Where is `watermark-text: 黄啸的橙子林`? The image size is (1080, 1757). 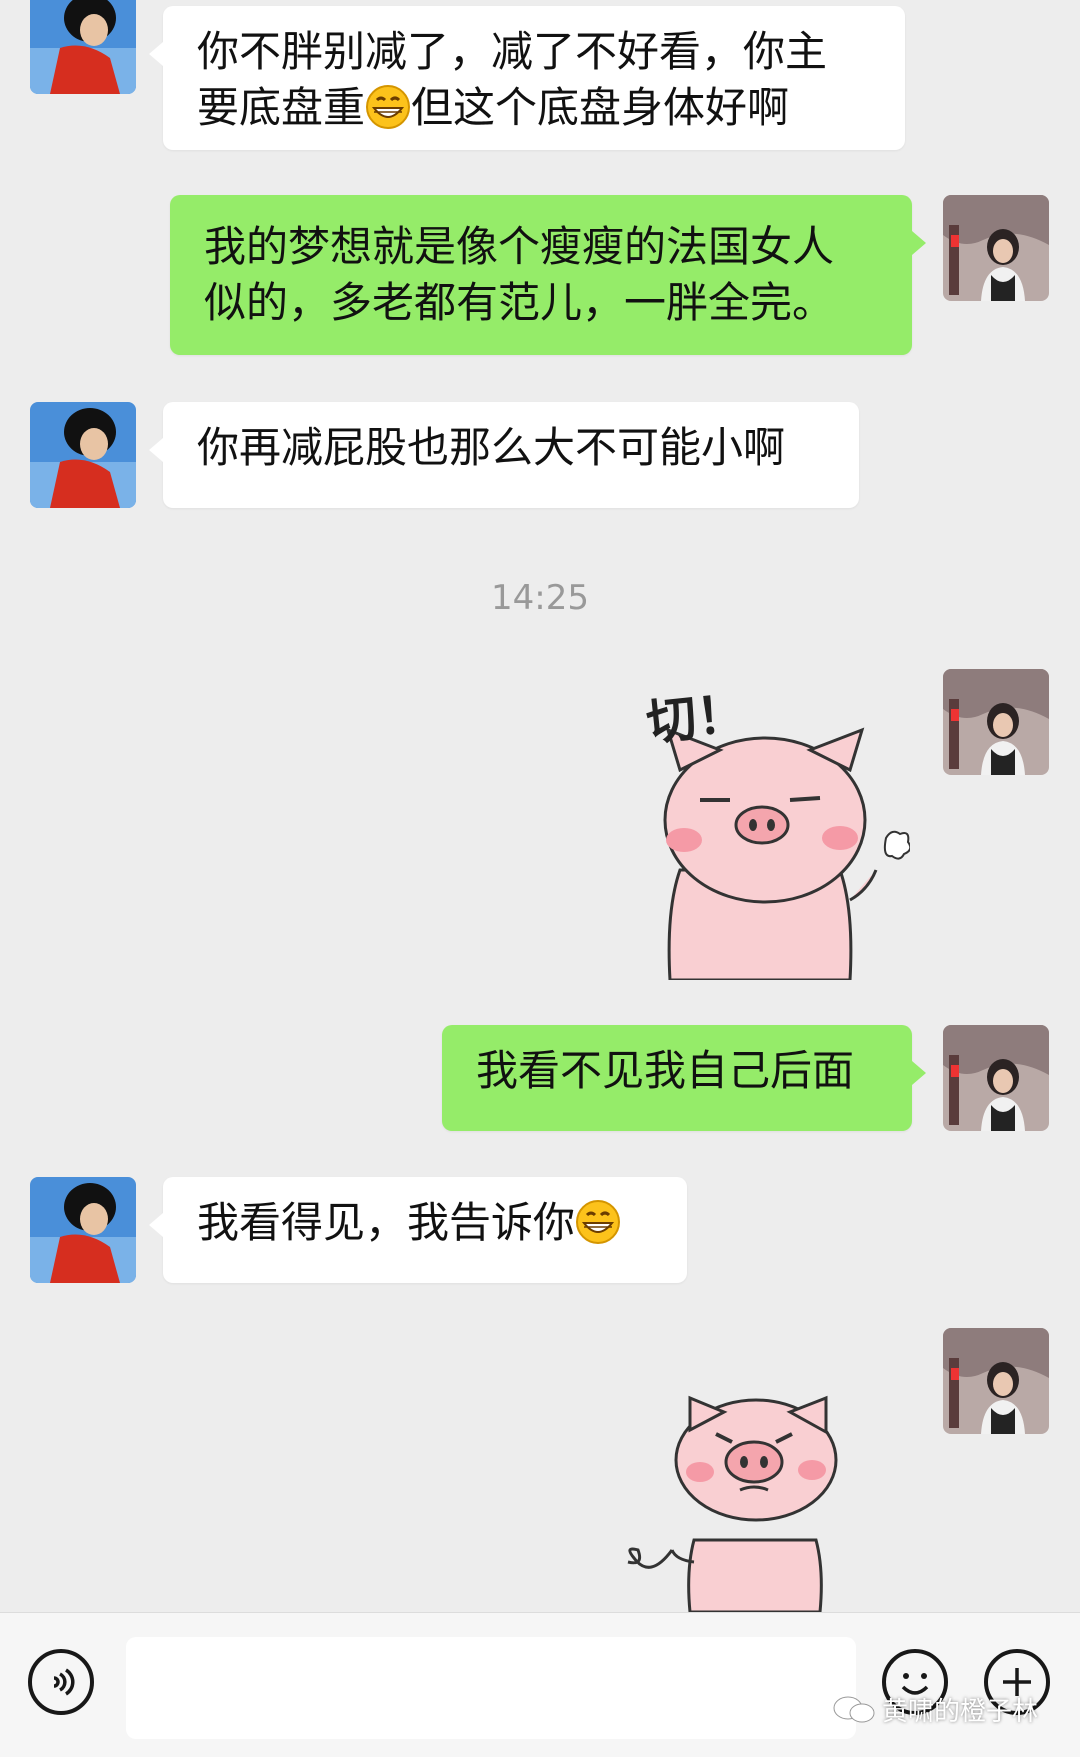 watermark-text: 黄啸的橙子林 is located at coordinates (960, 1712).